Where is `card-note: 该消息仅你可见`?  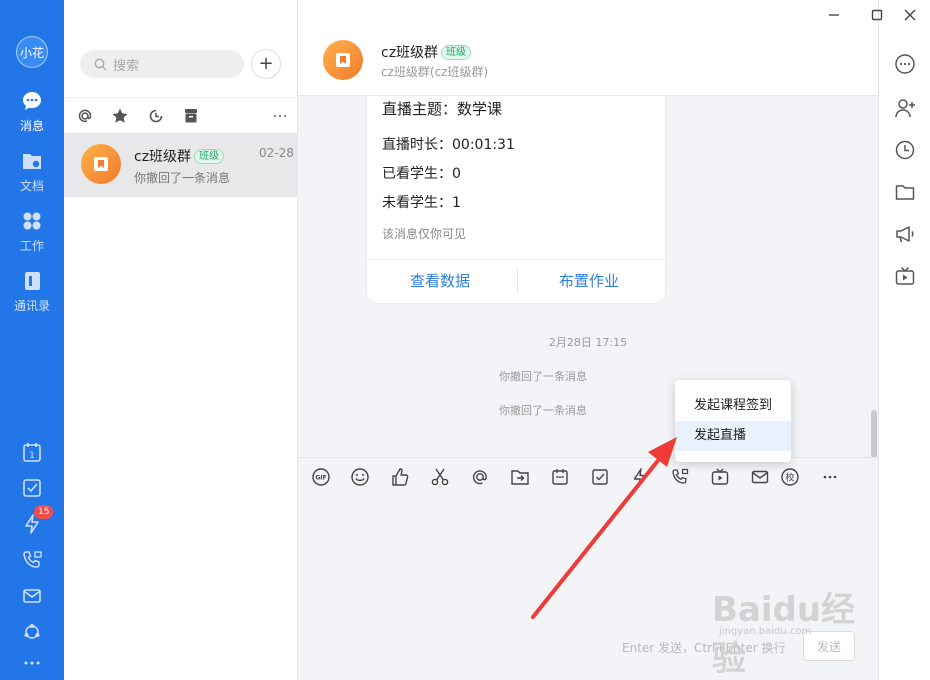 card-note: 该消息仅你可见 is located at coordinates (424, 234).